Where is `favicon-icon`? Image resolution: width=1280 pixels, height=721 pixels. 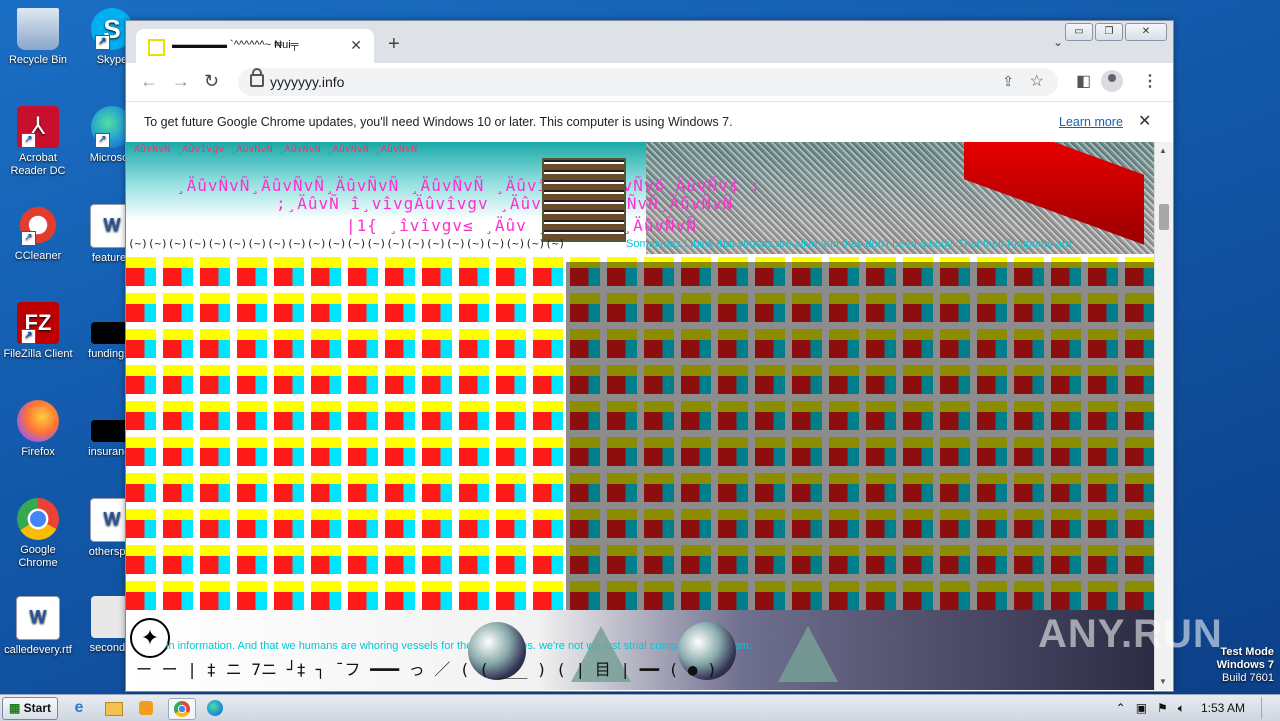 favicon-icon is located at coordinates (156, 47).